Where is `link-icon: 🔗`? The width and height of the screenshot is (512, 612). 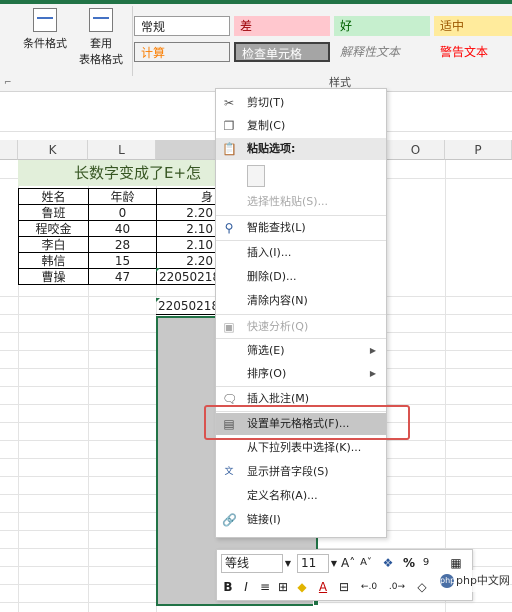 link-icon: 🔗 is located at coordinates (229, 520).